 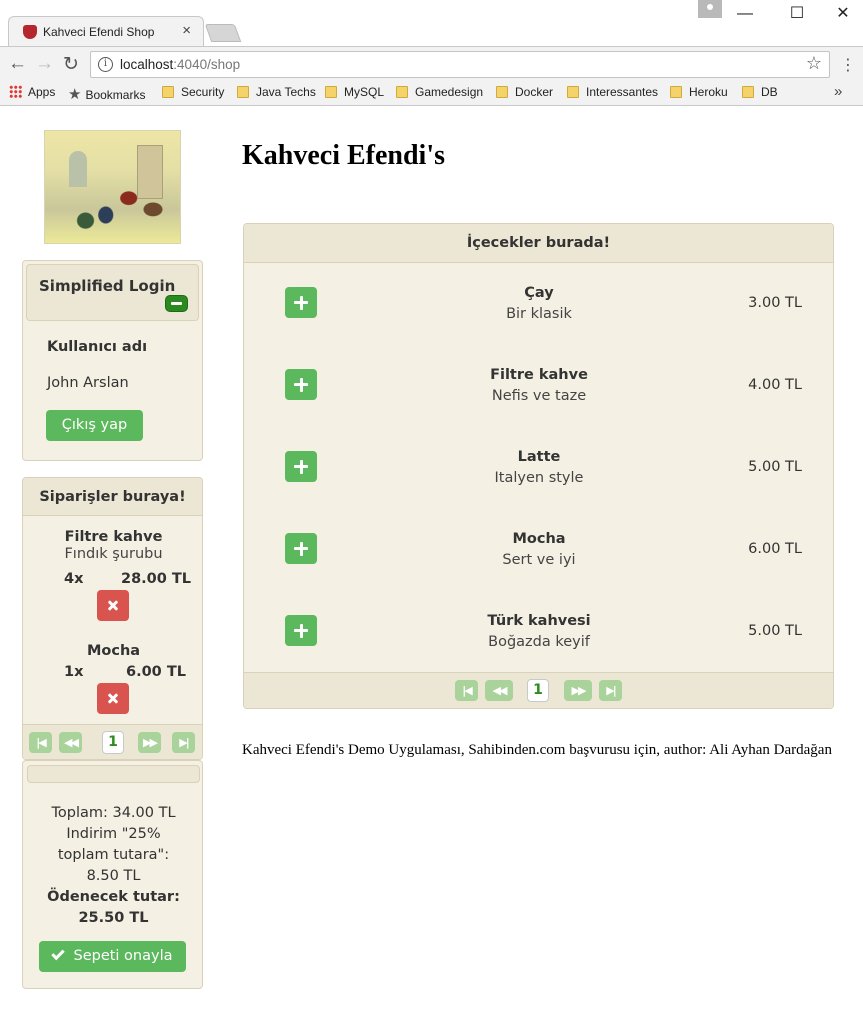 What do you see at coordinates (113, 855) in the screenshot?
I see `discount-text: Indirim "25% toplam tutara": 8.50 TL` at bounding box center [113, 855].